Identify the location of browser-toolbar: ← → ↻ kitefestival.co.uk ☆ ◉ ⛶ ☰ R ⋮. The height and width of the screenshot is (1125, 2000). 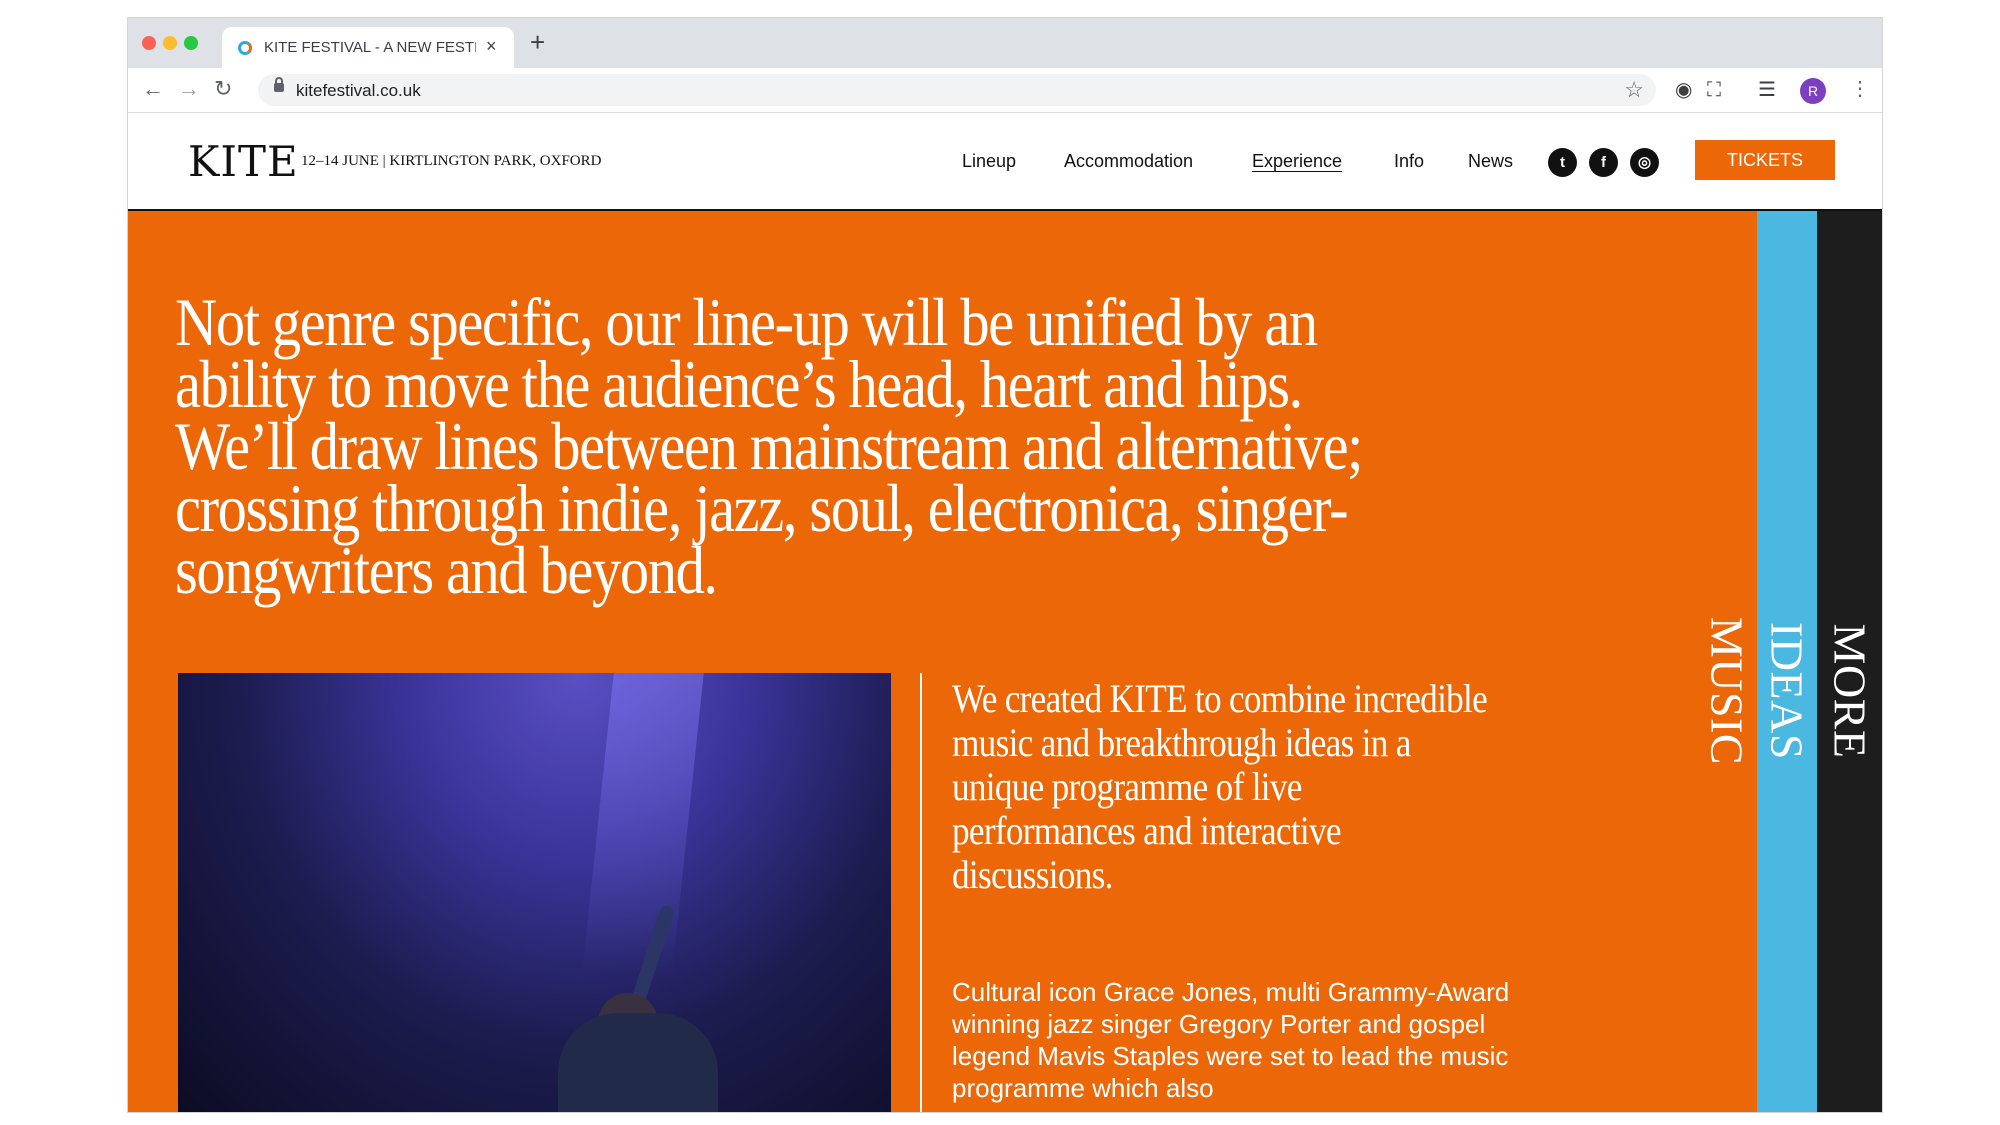
(1005, 90).